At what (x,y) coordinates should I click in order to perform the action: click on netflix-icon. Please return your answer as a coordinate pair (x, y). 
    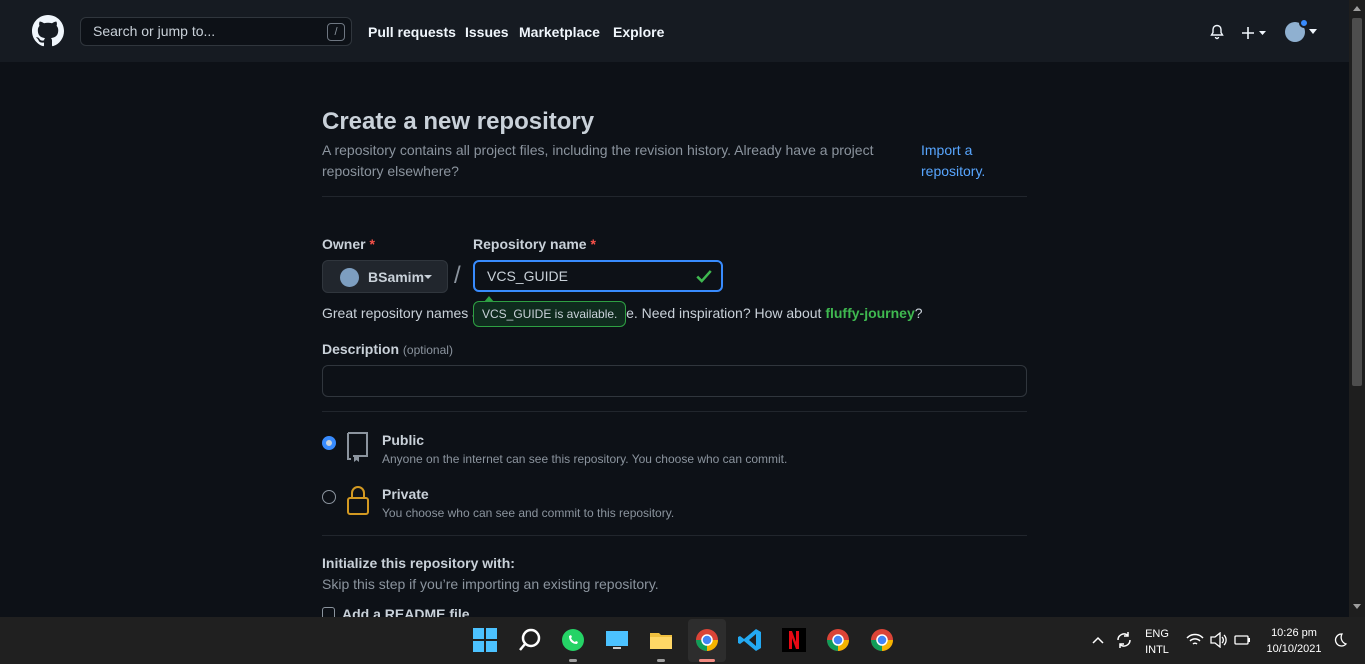
    Looking at the image, I should click on (794, 640).